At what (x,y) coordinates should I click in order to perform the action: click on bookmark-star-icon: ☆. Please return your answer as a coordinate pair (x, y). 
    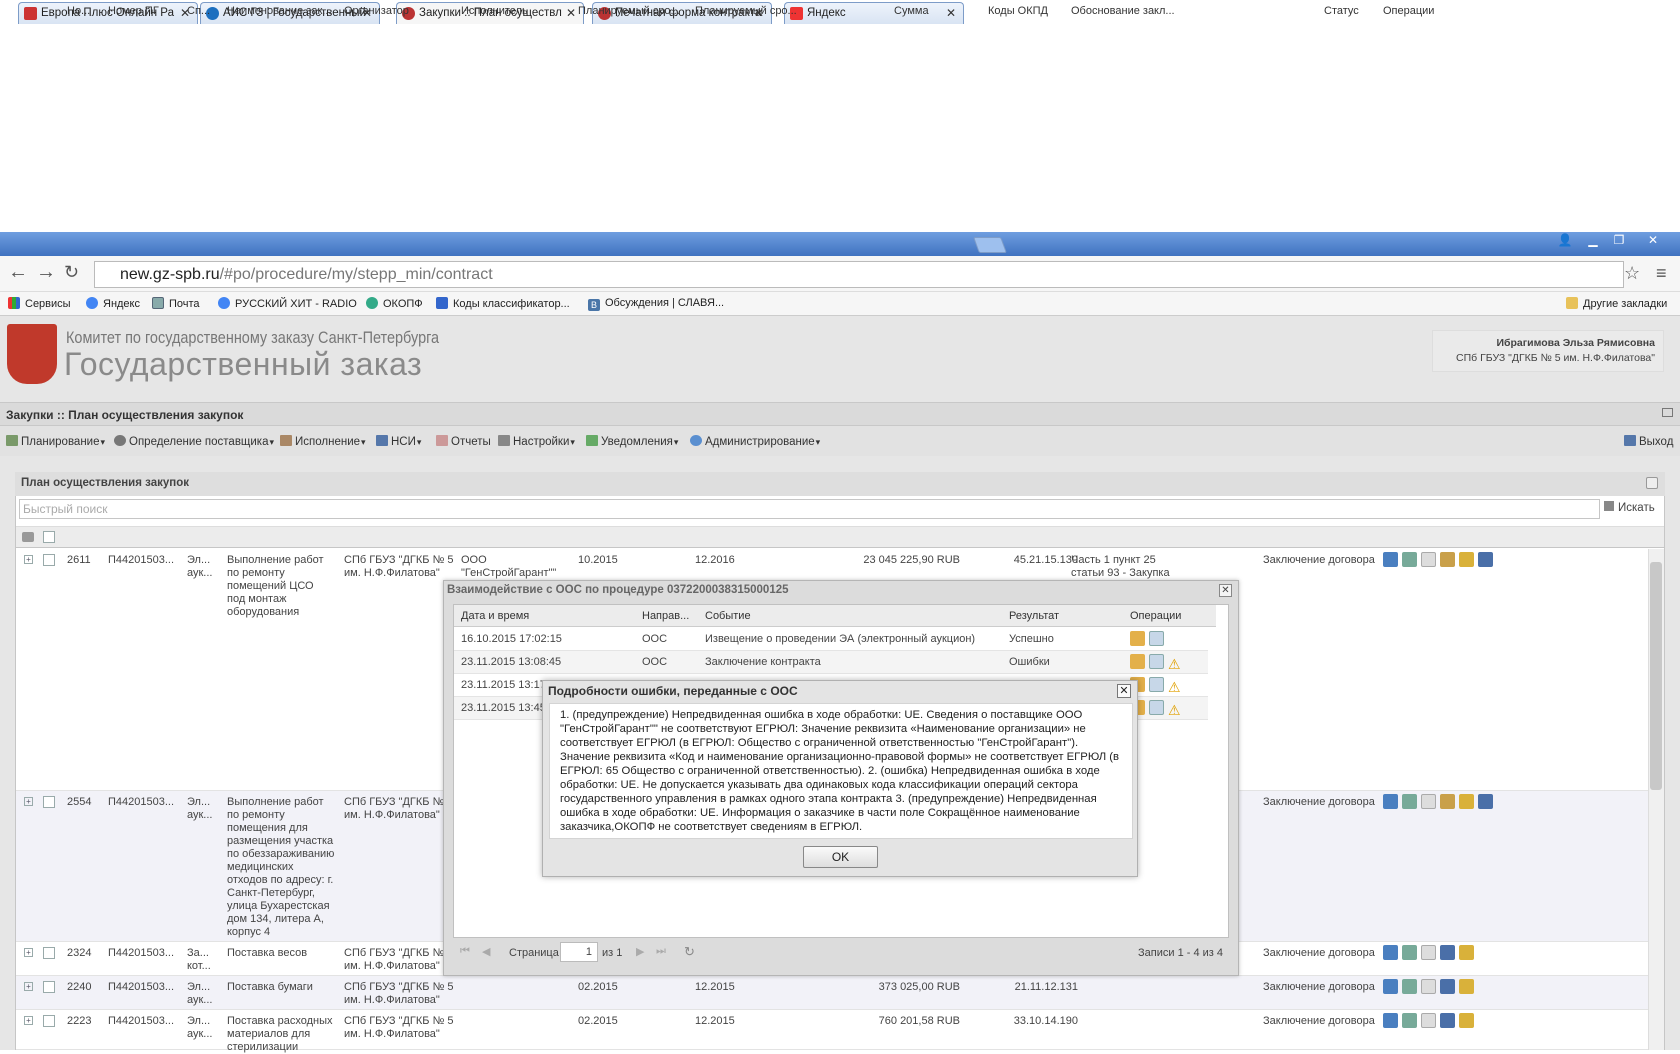
    Looking at the image, I should click on (1632, 273).